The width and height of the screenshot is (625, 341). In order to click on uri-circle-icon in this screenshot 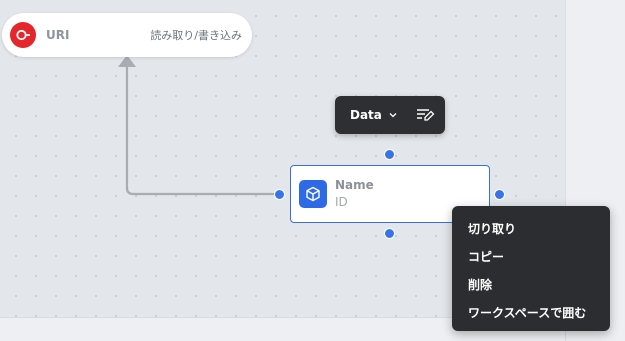, I will do `click(23, 35)`.